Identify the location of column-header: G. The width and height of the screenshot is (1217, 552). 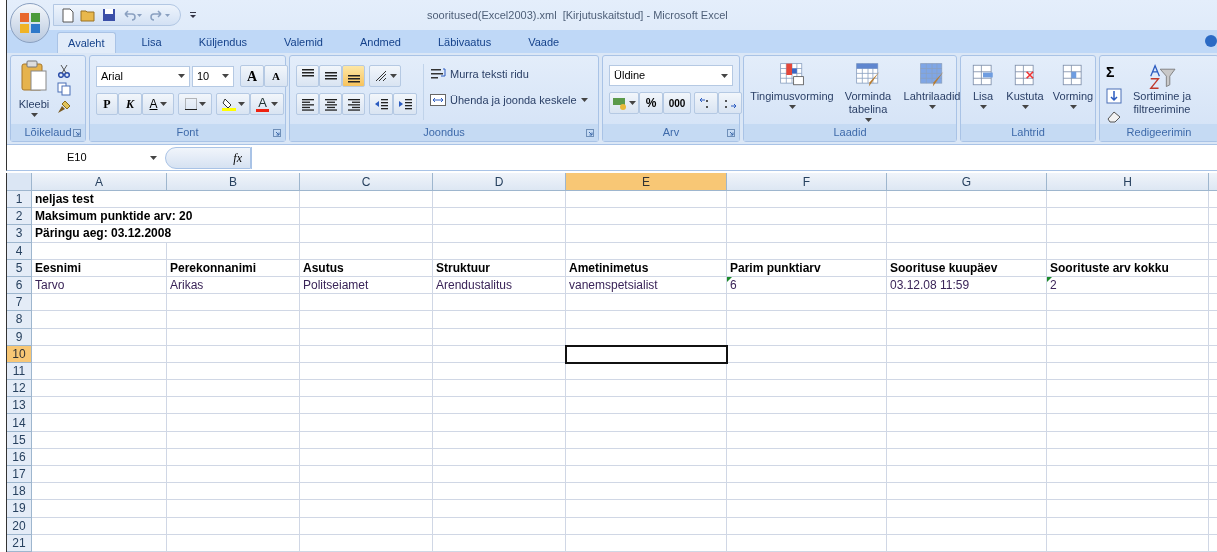
(967, 182).